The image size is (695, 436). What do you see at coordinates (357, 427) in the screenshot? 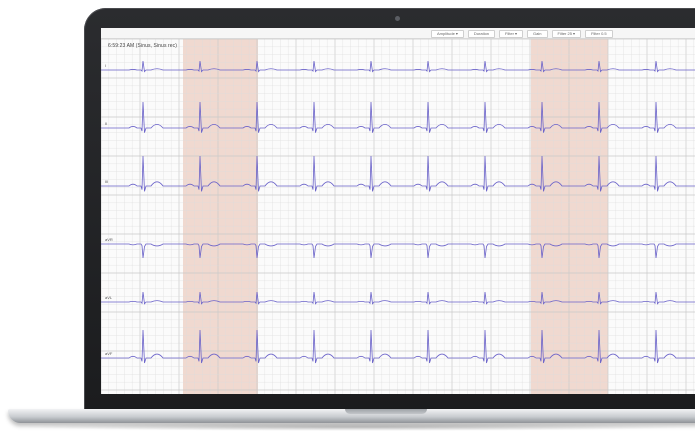
I see `laptop-shadow` at bounding box center [357, 427].